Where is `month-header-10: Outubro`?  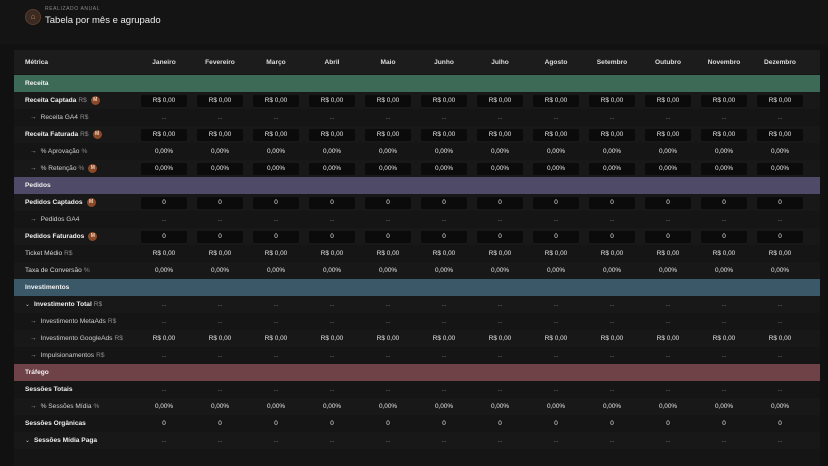
month-header-10: Outubro is located at coordinates (668, 62).